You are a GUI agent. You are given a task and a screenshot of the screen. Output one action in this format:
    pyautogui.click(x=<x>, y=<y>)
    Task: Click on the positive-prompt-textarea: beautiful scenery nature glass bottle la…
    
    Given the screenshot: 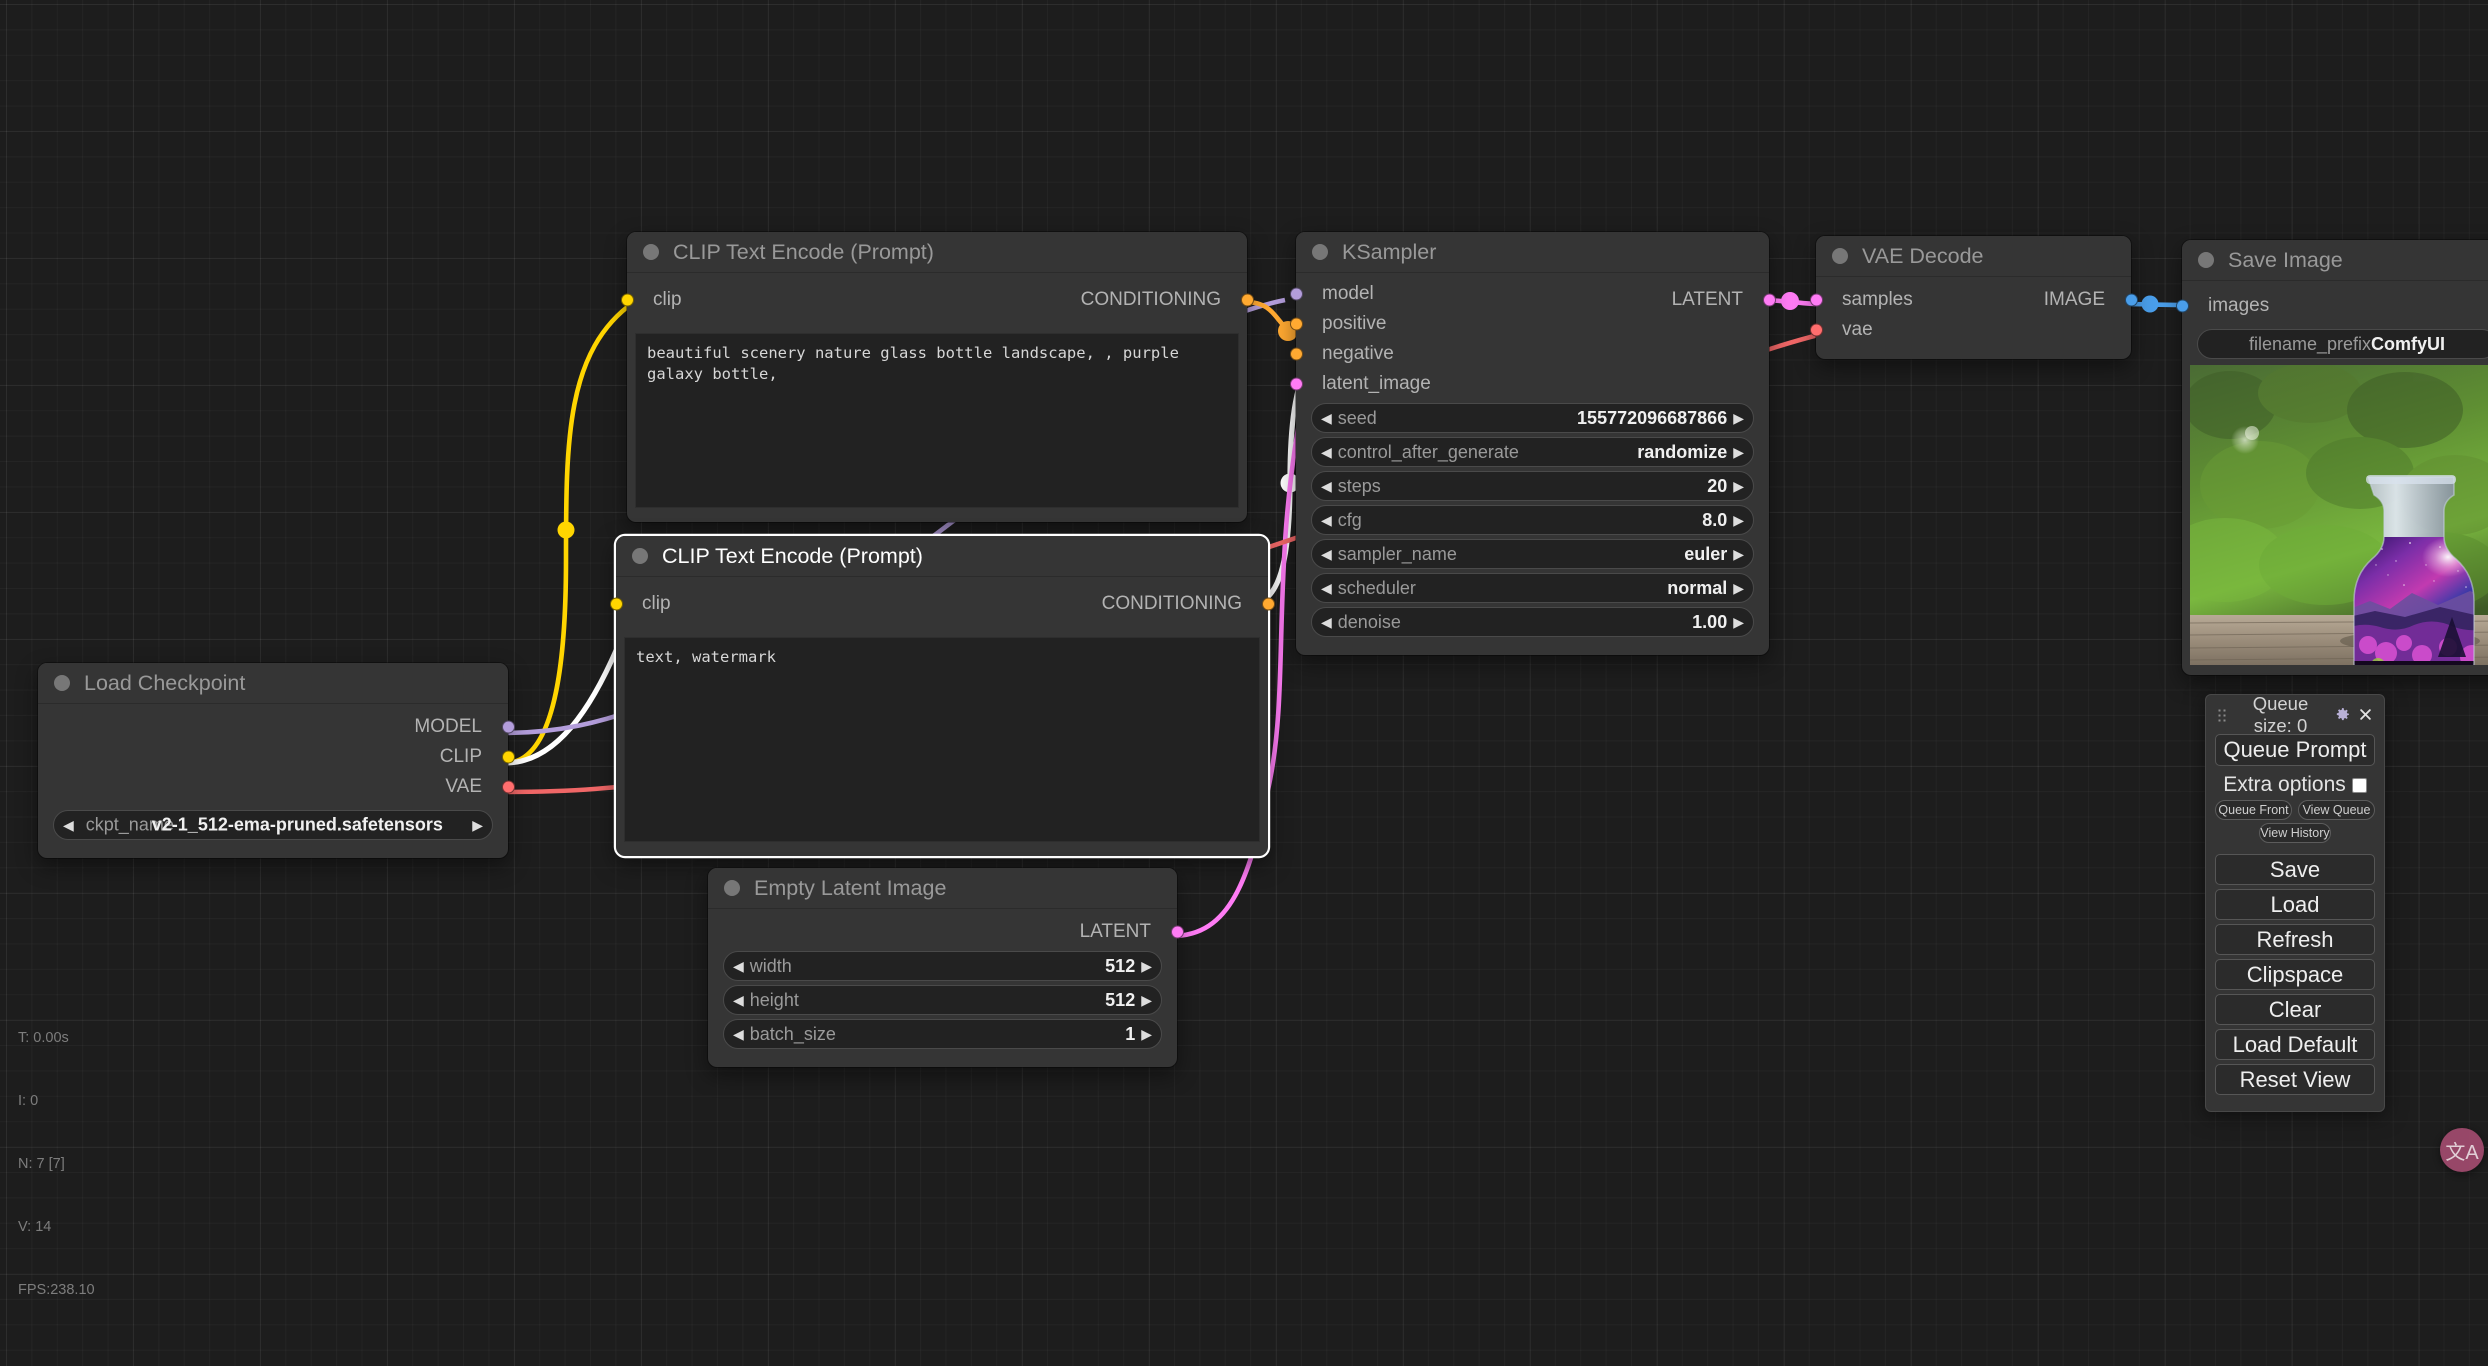 What is the action you would take?
    pyautogui.click(x=937, y=420)
    